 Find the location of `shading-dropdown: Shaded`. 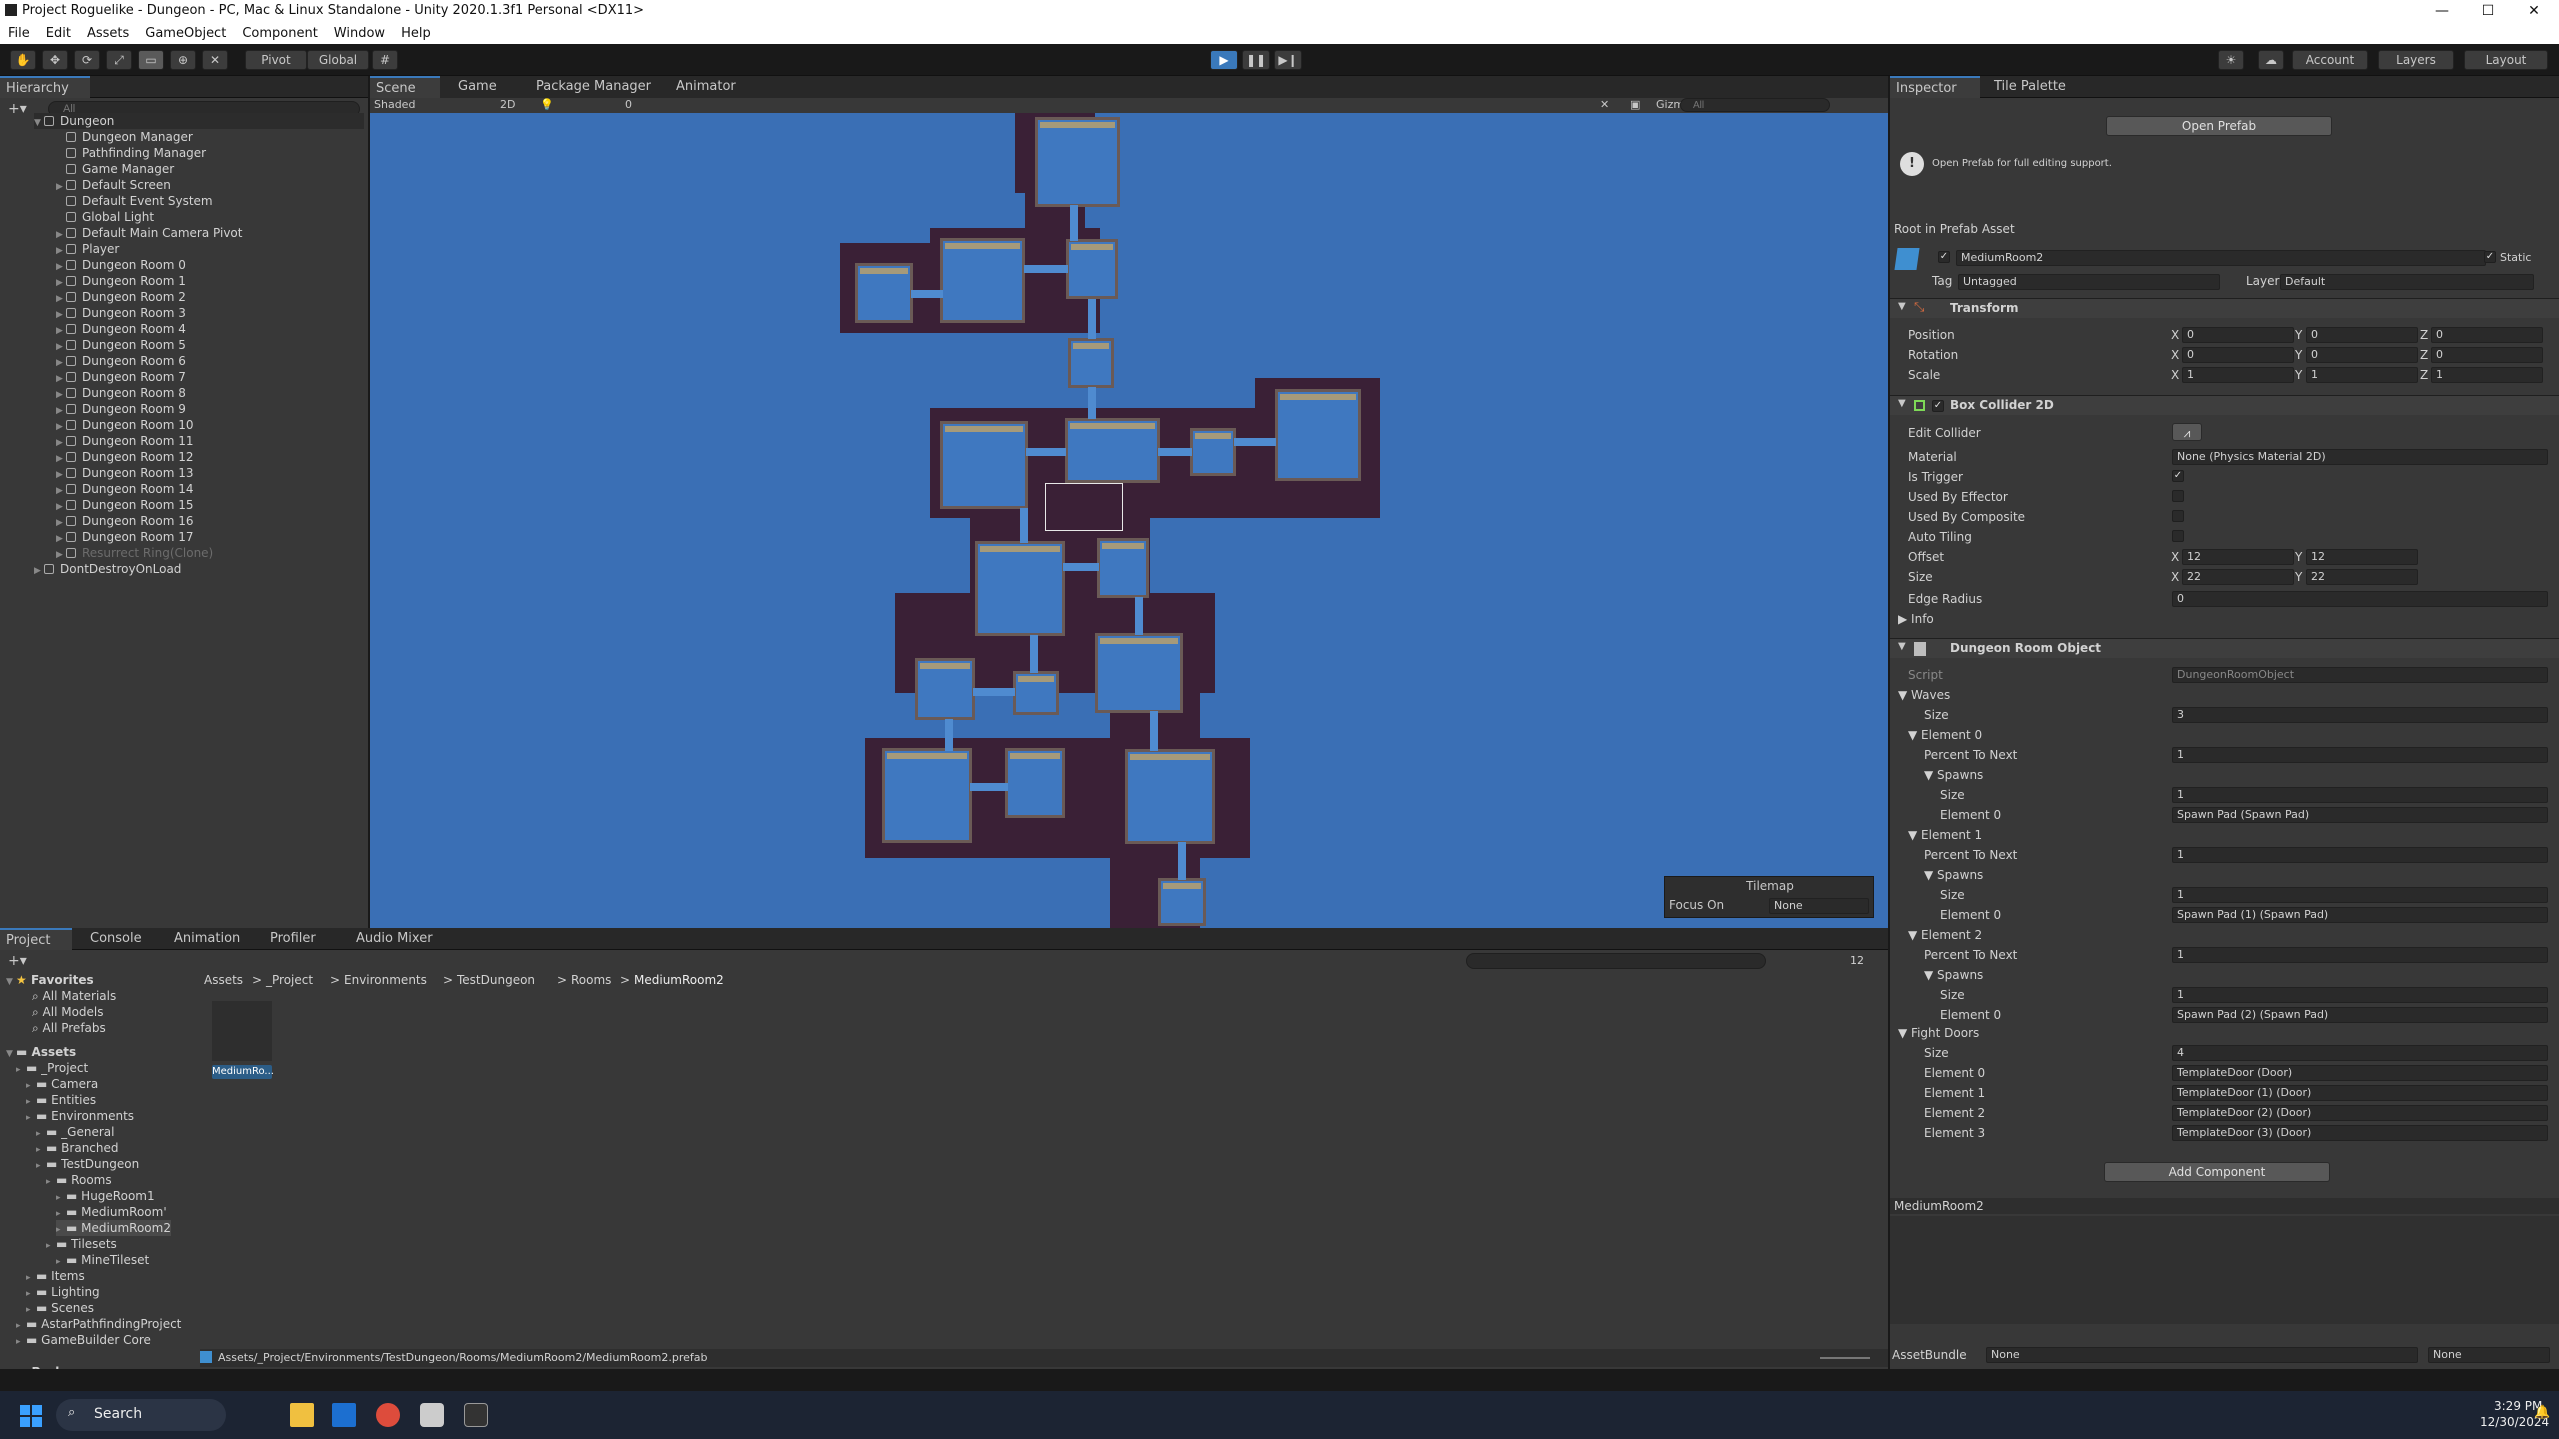

shading-dropdown: Shaded is located at coordinates (394, 104).